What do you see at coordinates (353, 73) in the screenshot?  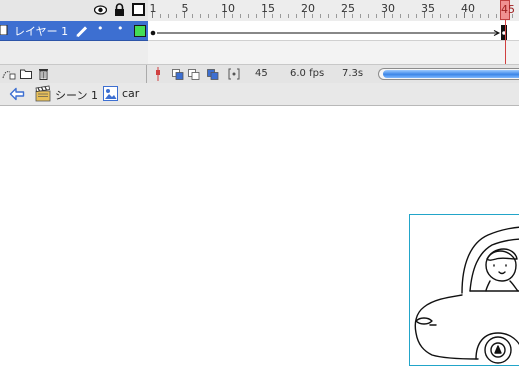 I see `elapsed-time-readout: 7.3s` at bounding box center [353, 73].